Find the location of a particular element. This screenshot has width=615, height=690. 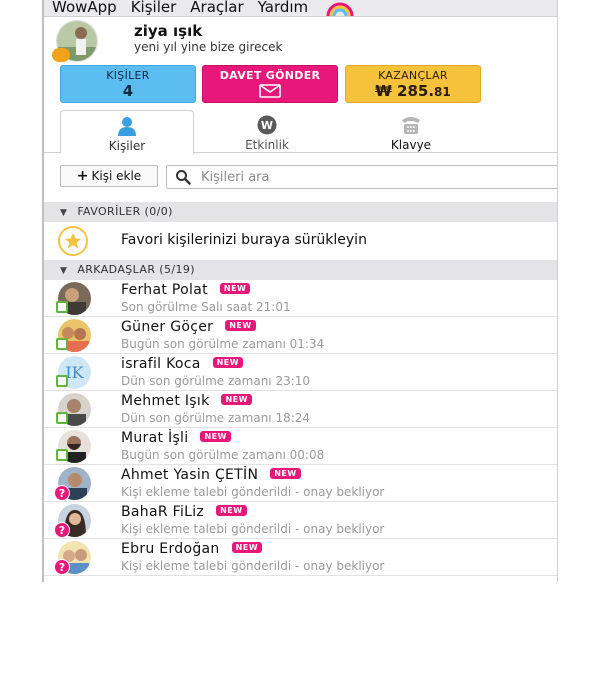

plus-icon: + is located at coordinates (82, 176).